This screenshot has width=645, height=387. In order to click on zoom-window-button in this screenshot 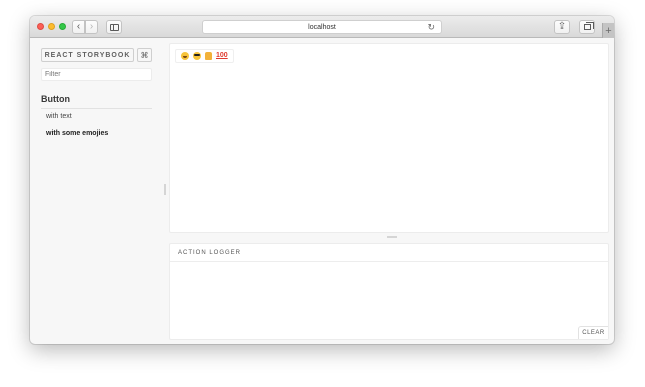, I will do `click(62, 26)`.